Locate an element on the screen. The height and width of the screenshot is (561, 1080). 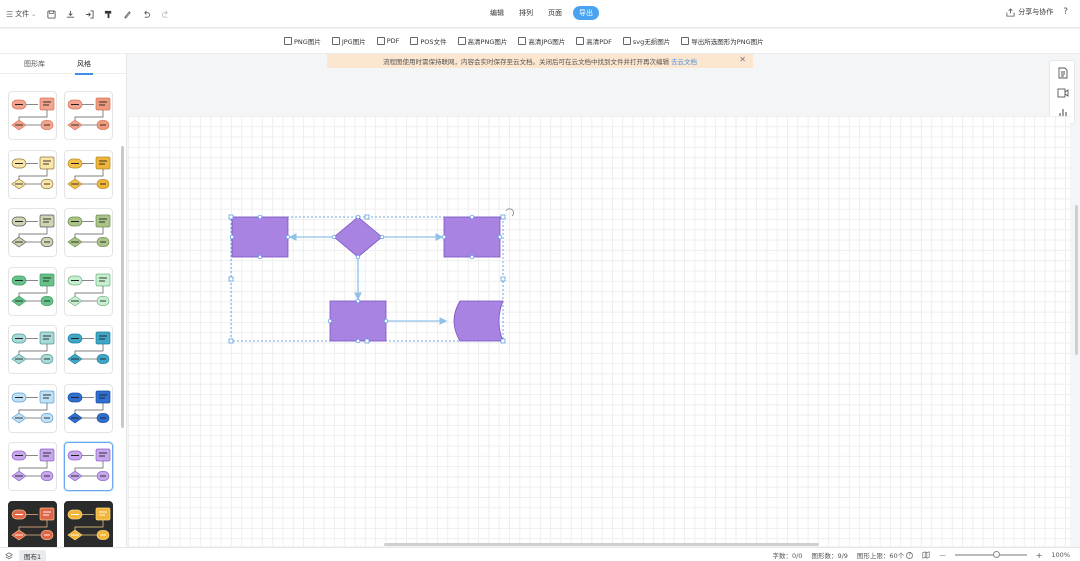
menu-icon: ☰ is located at coordinates (10, 14).